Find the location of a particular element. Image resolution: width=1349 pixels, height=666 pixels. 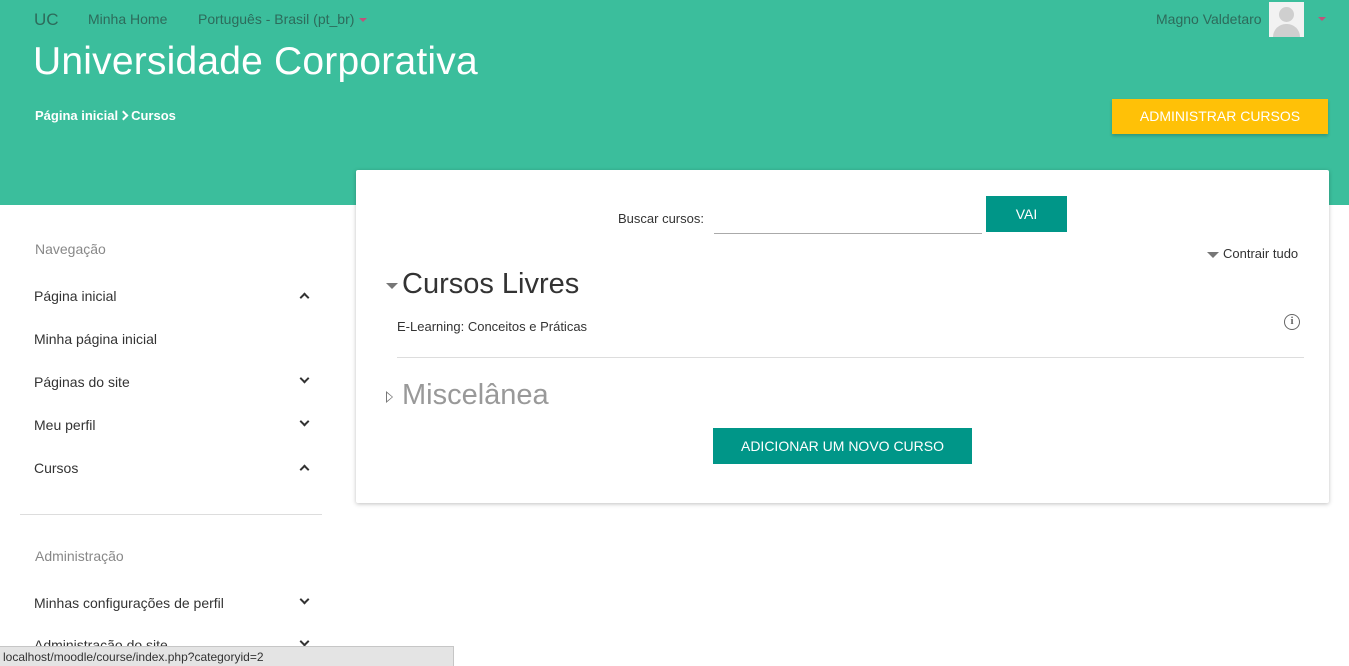

breadcrumb-current: Cursos is located at coordinates (153, 115).